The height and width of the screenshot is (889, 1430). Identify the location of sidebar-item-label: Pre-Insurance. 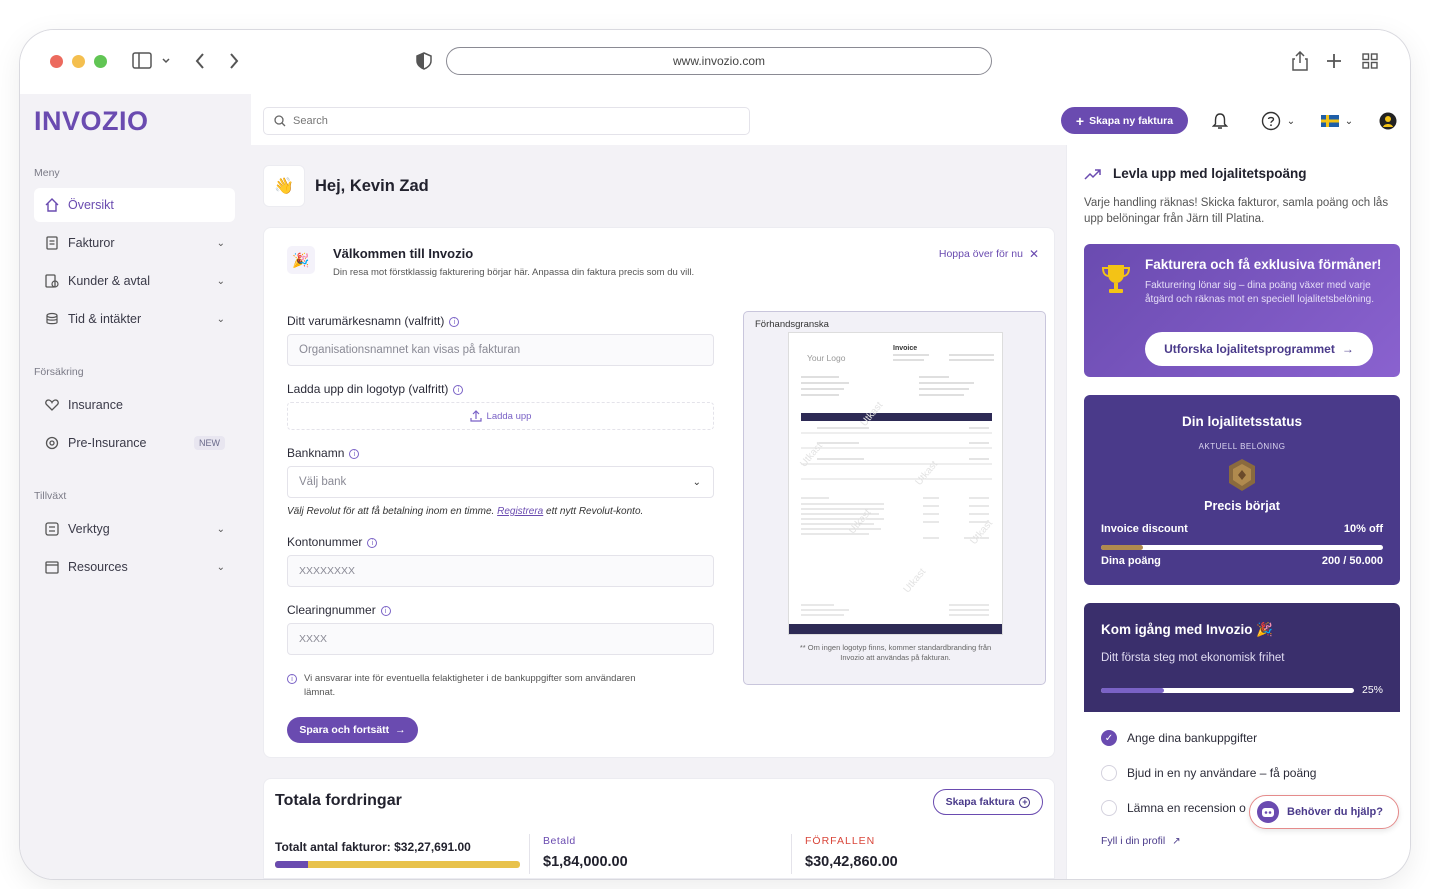
(107, 443).